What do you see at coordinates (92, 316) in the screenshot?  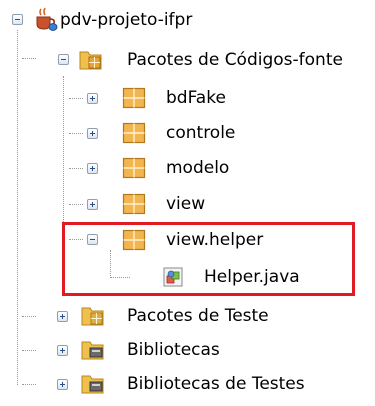 I see `test-packages-folder-icon` at bounding box center [92, 316].